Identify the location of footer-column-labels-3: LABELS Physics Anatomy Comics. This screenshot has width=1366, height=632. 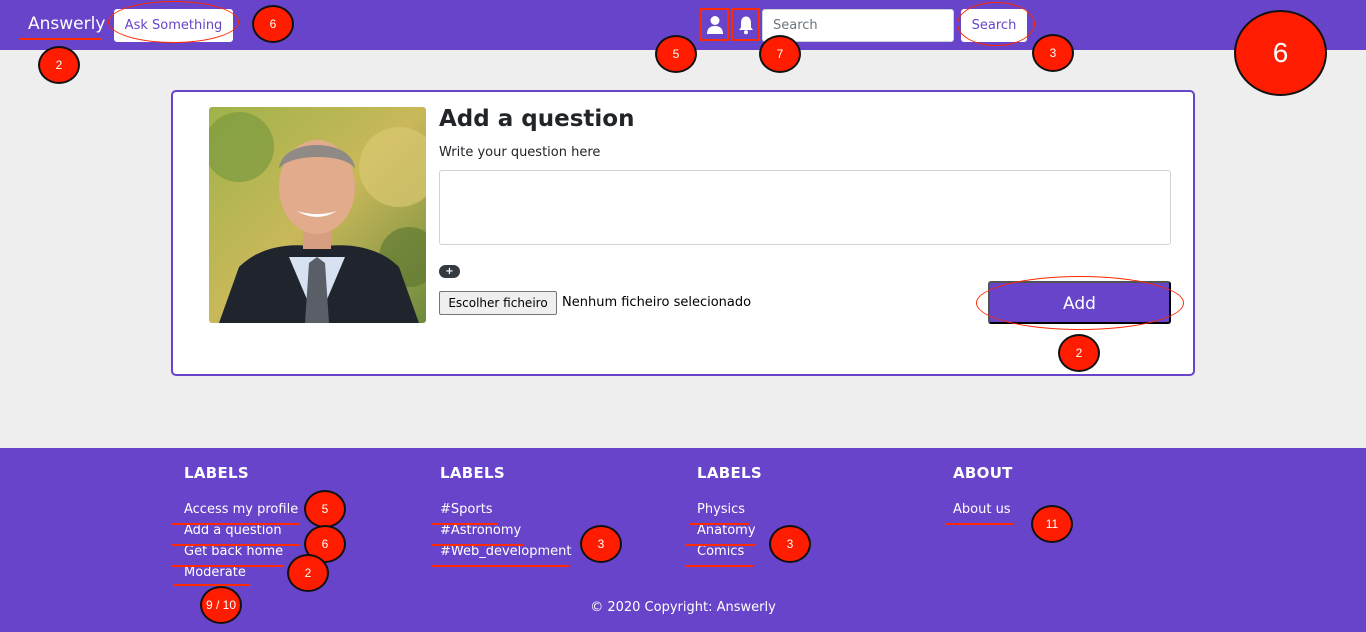
(729, 513).